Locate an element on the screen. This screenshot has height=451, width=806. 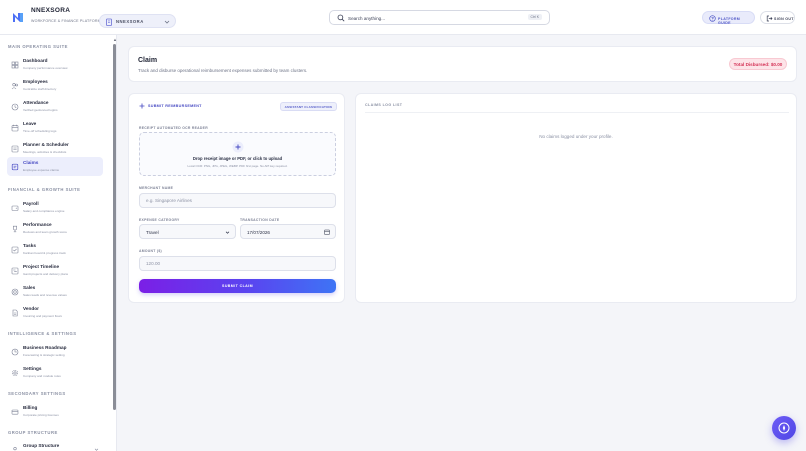
expense-category-label: EXPENSE CATEGORY is located at coordinates (159, 220).